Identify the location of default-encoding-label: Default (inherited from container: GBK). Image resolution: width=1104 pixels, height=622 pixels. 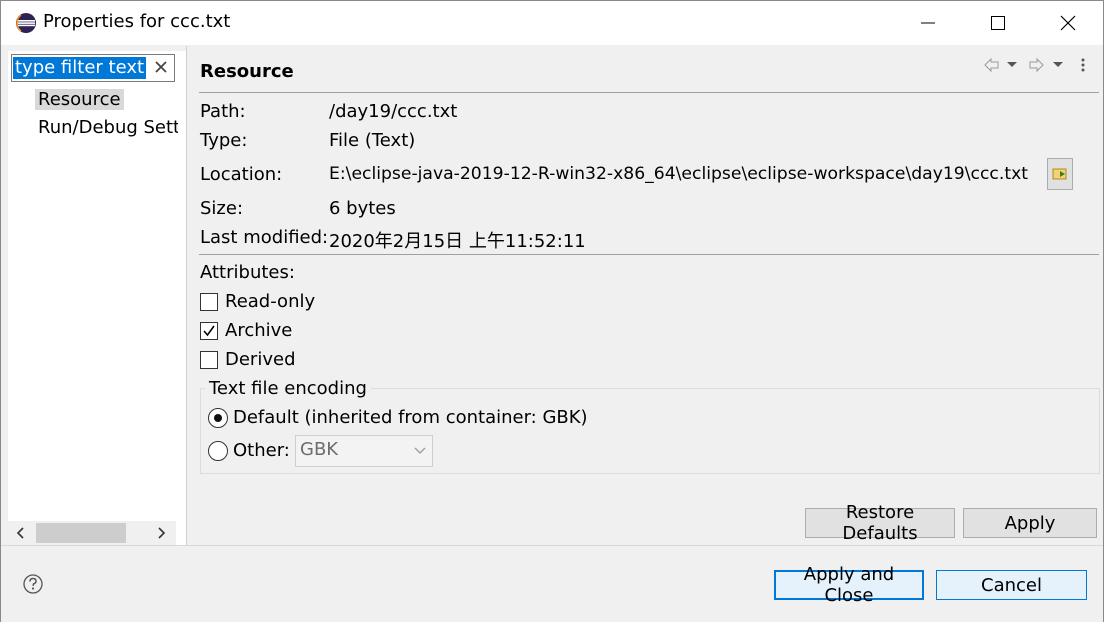
(410, 417).